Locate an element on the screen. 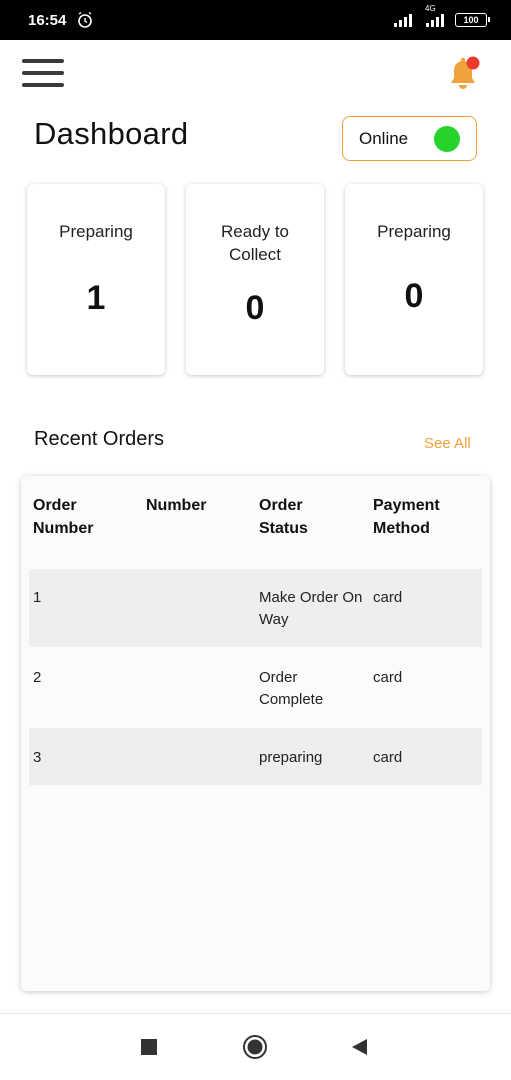 This screenshot has height=1080, width=511. notification-bell-icon is located at coordinates (463, 74).